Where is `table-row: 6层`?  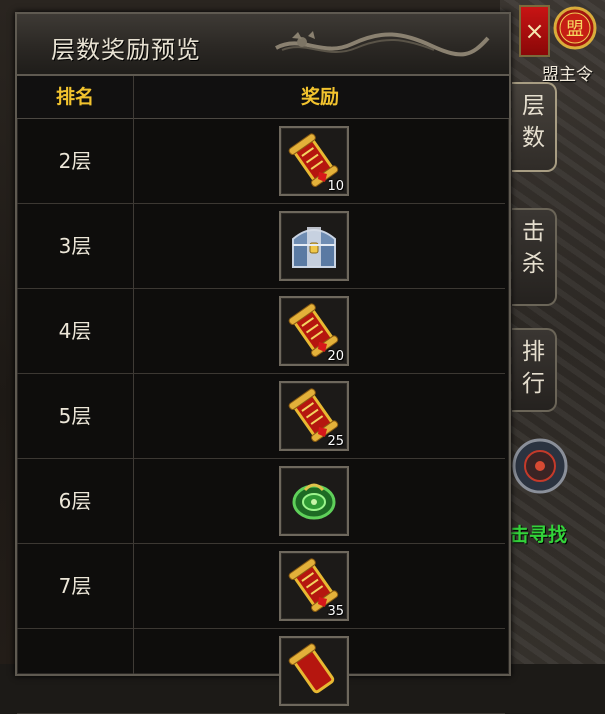 table-row: 6层 is located at coordinates (261, 501).